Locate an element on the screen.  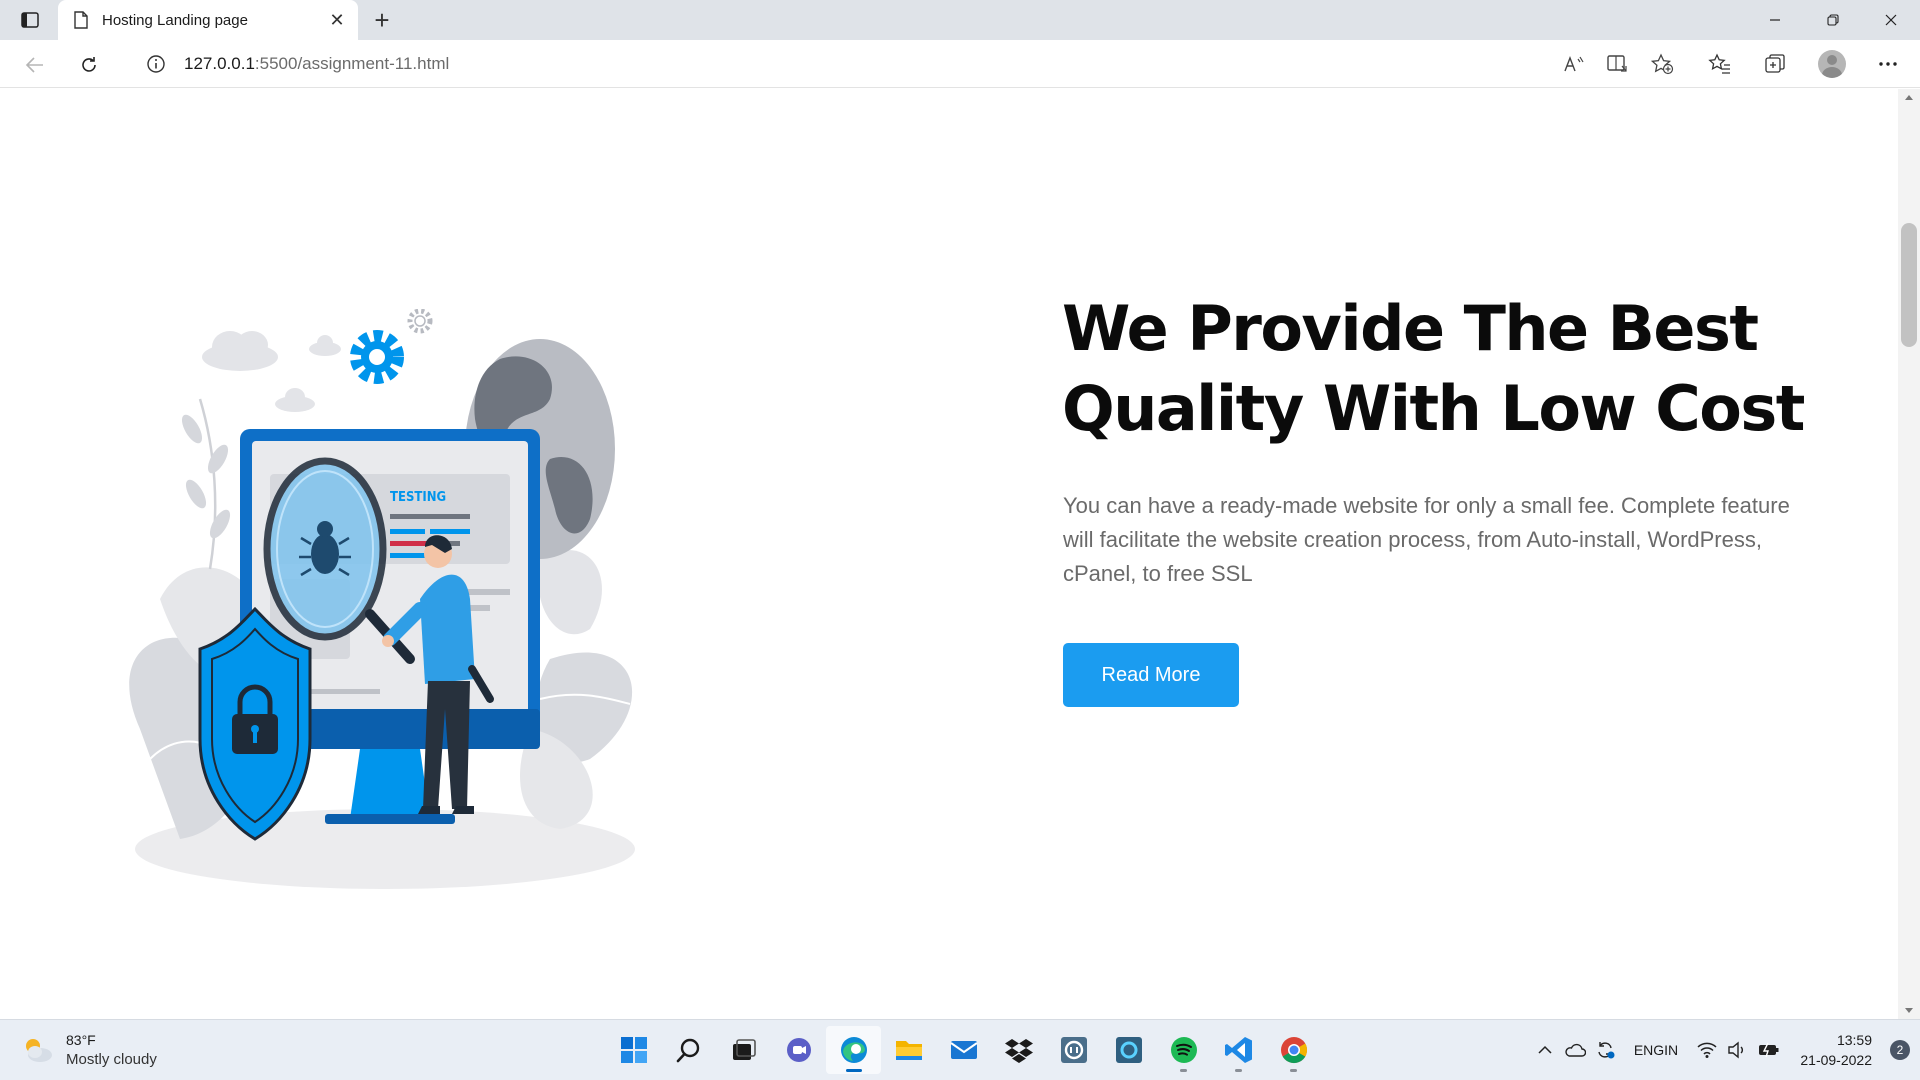
clock: 13:59 21-09-2022 is located at coordinates (1832, 1050).